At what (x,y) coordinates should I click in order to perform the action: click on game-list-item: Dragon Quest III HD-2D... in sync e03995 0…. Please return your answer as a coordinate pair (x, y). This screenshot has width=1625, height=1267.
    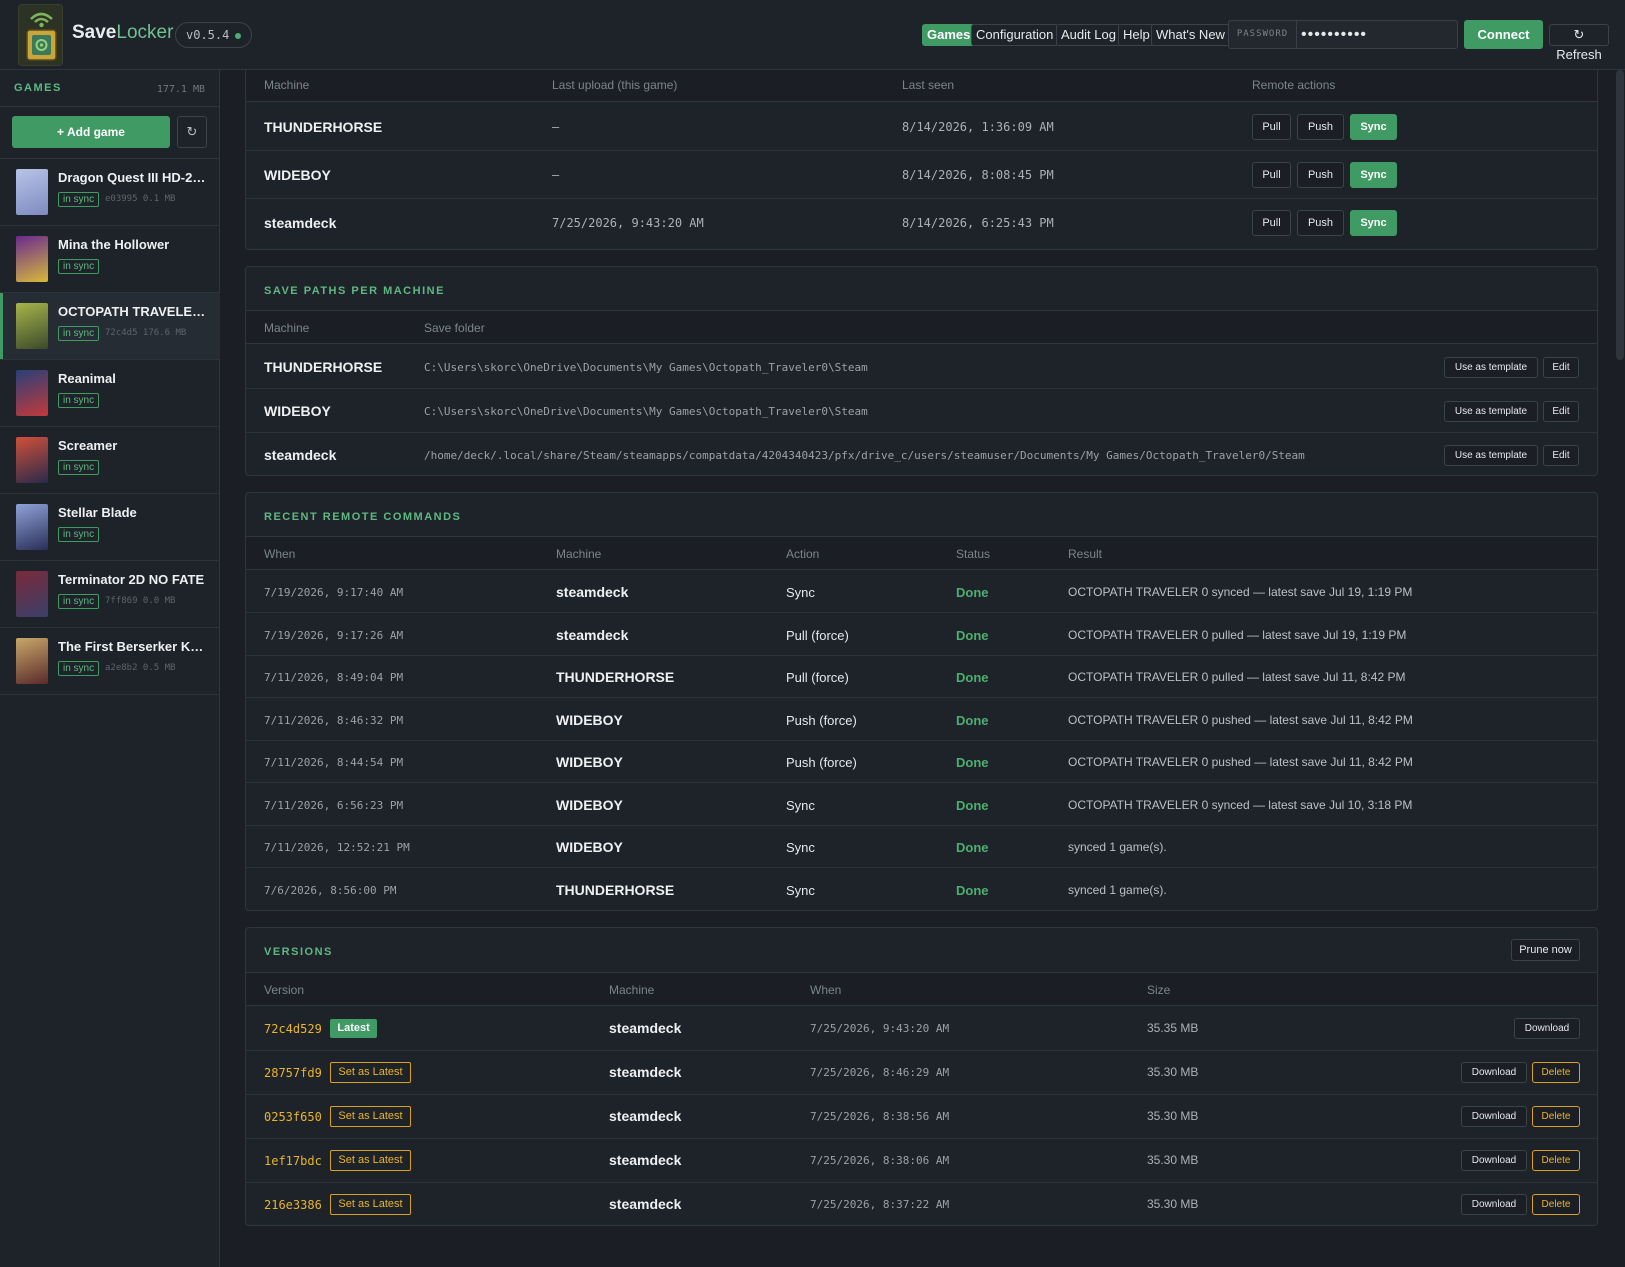
    Looking at the image, I should click on (110, 192).